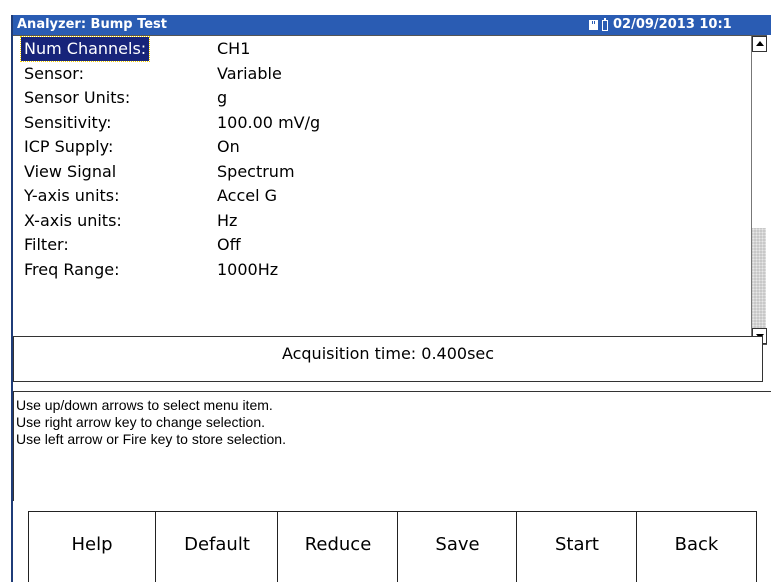 This screenshot has width=771, height=582. I want to click on softkey-back-button: Back, so click(696, 546).